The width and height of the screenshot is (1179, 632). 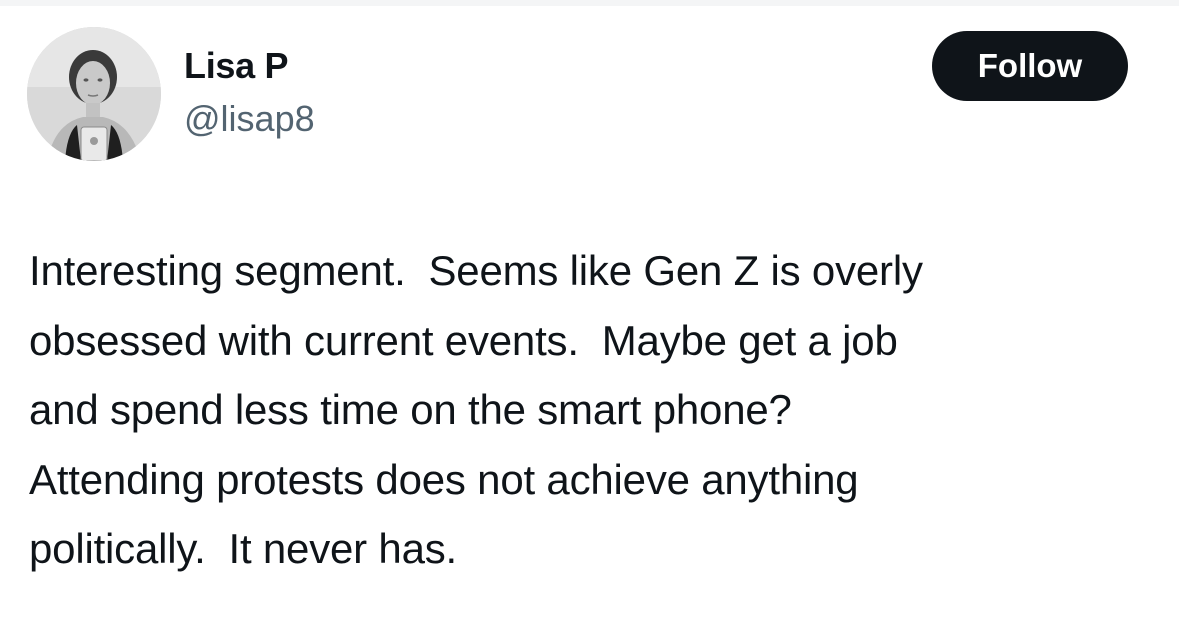 I want to click on avatar, so click(x=94, y=94).